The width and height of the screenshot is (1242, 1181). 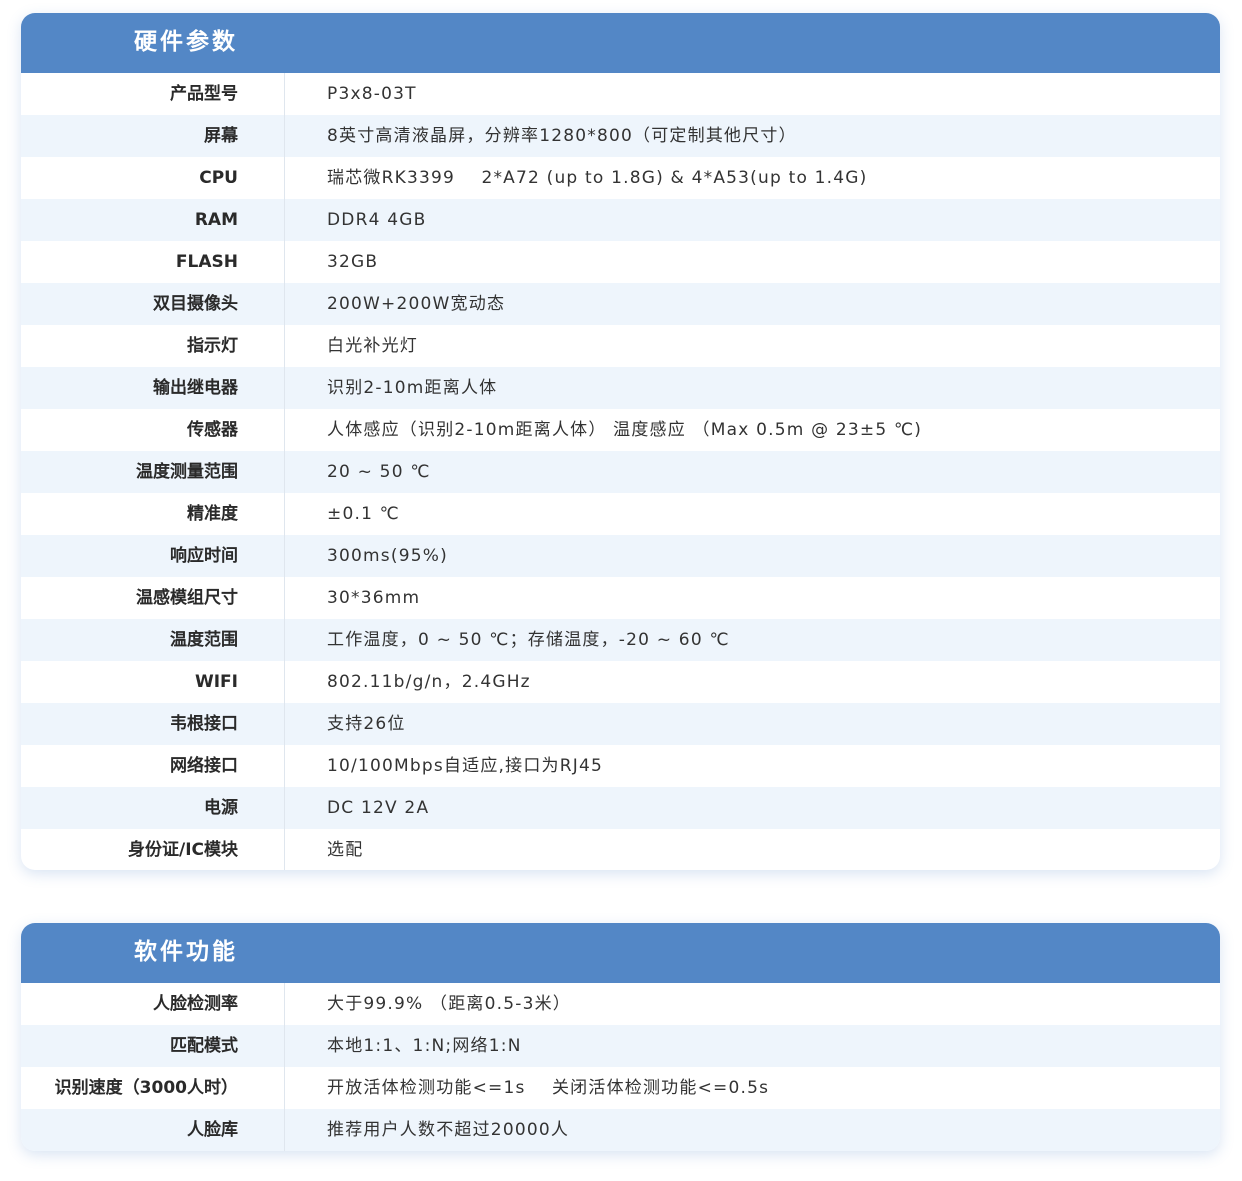 I want to click on table-row: RAM DDR4 4GB, so click(x=620, y=220).